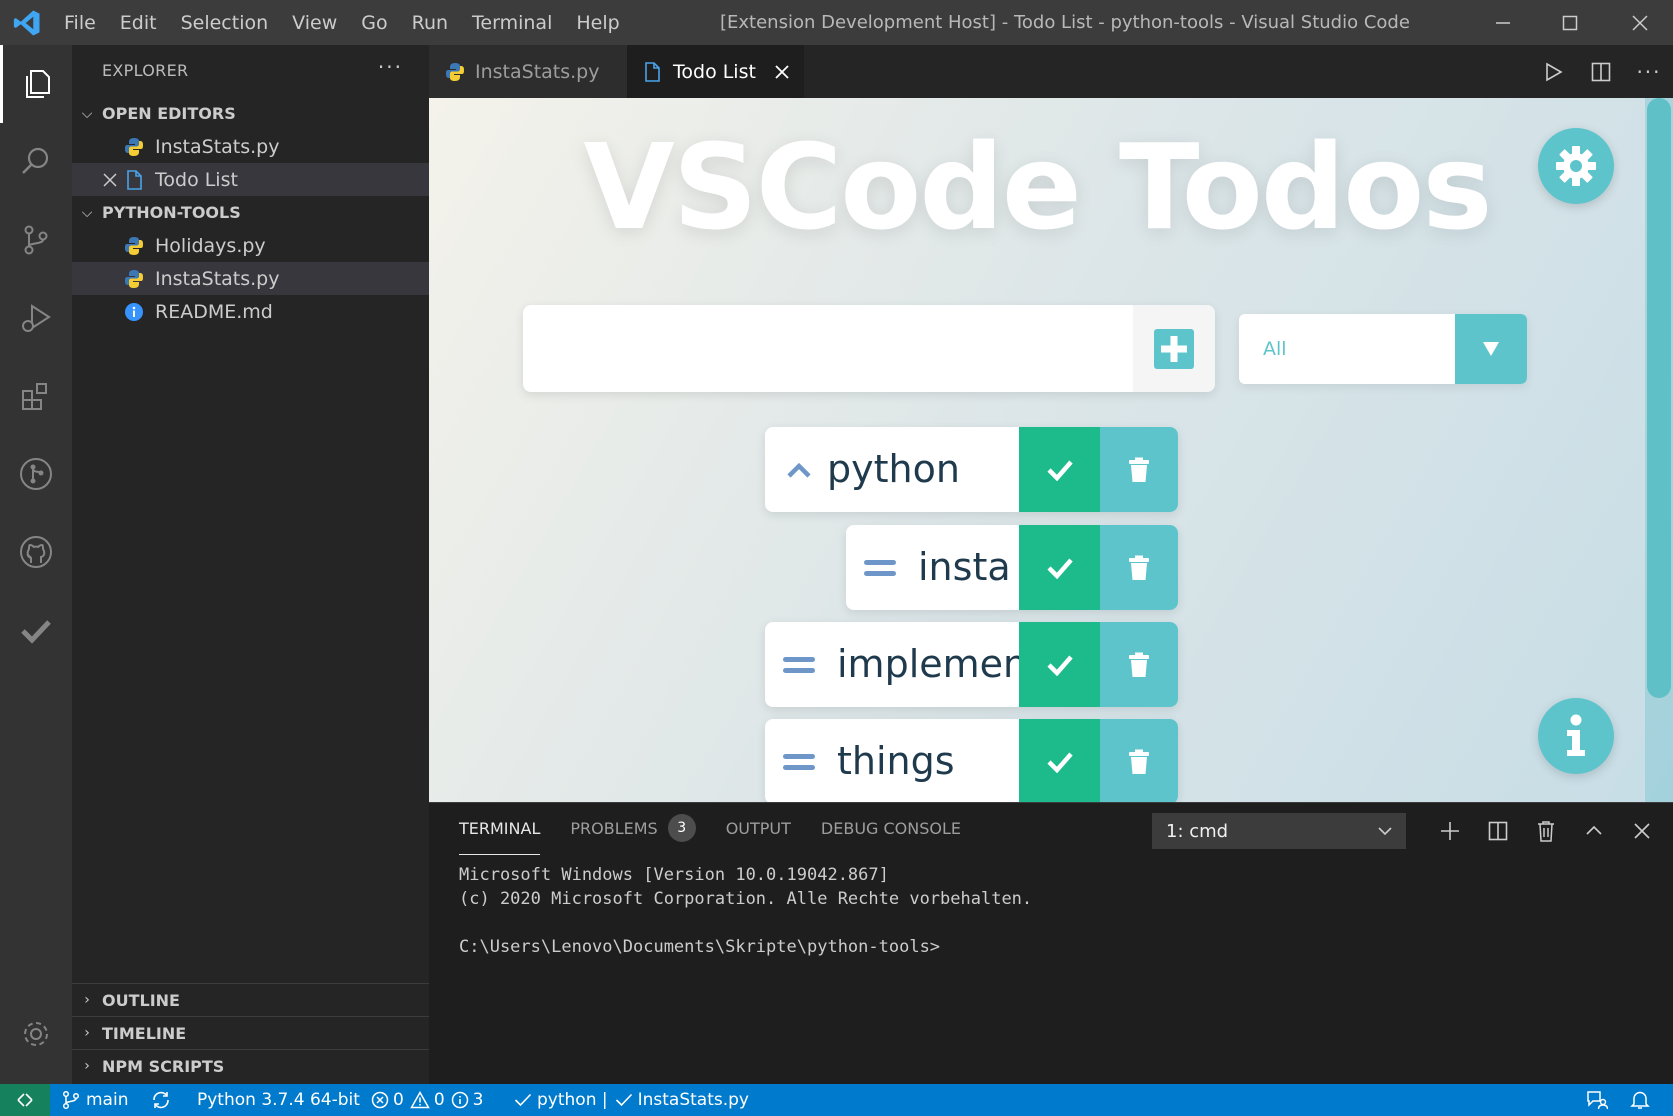  I want to click on open-editors-section: ⌵ OPEN EDITORS, so click(250, 113).